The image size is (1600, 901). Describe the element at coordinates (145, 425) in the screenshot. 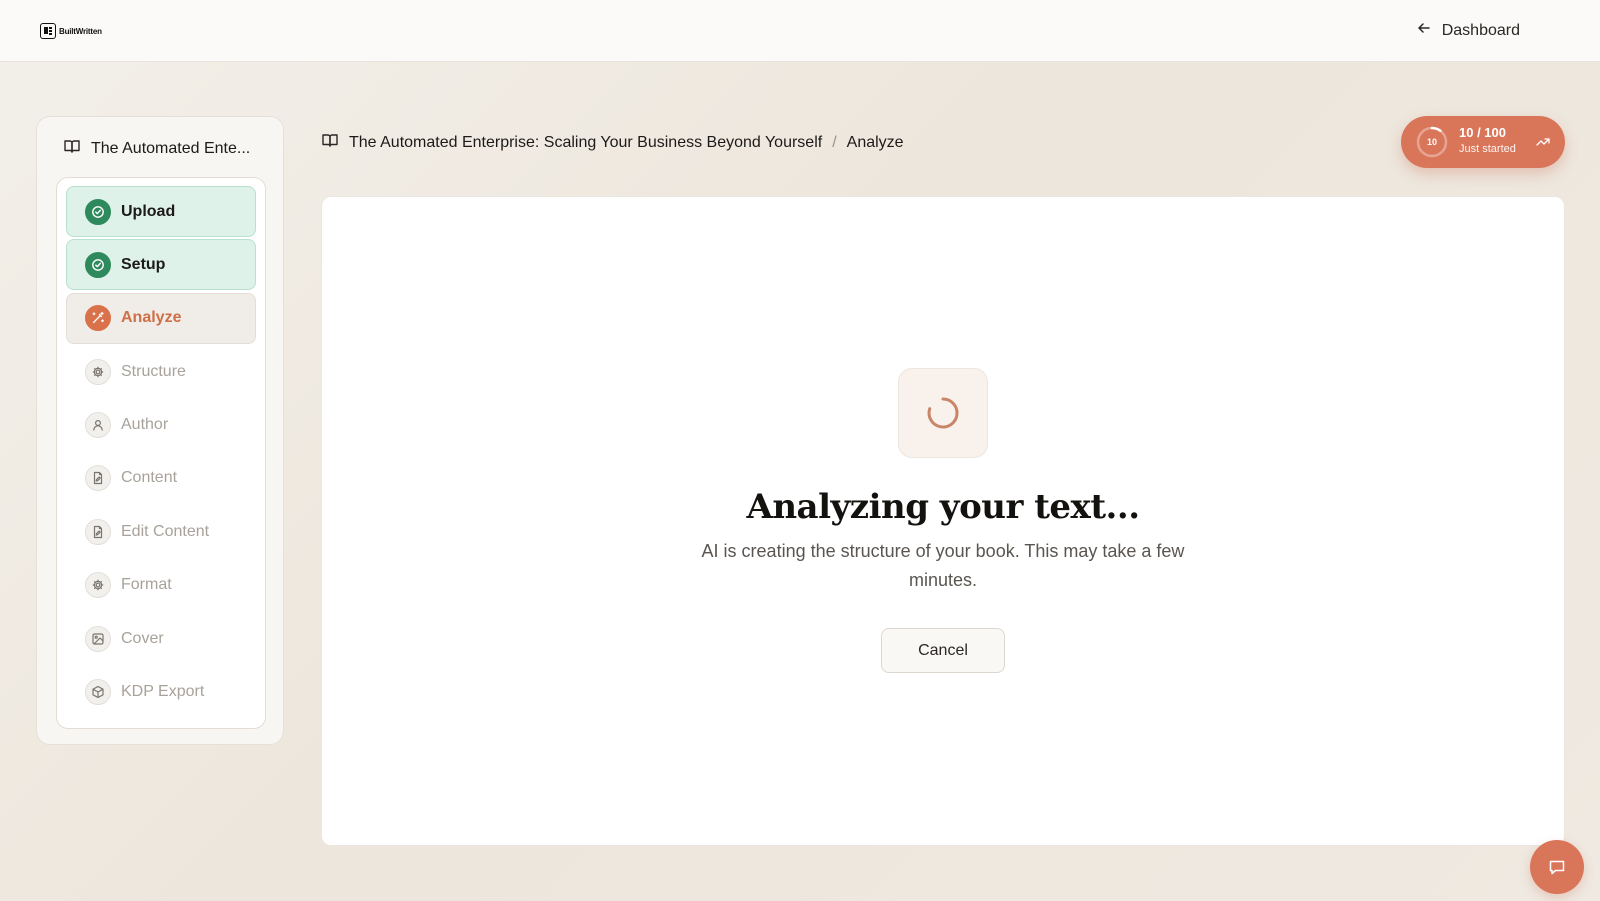

I see `step-label: Author` at that location.